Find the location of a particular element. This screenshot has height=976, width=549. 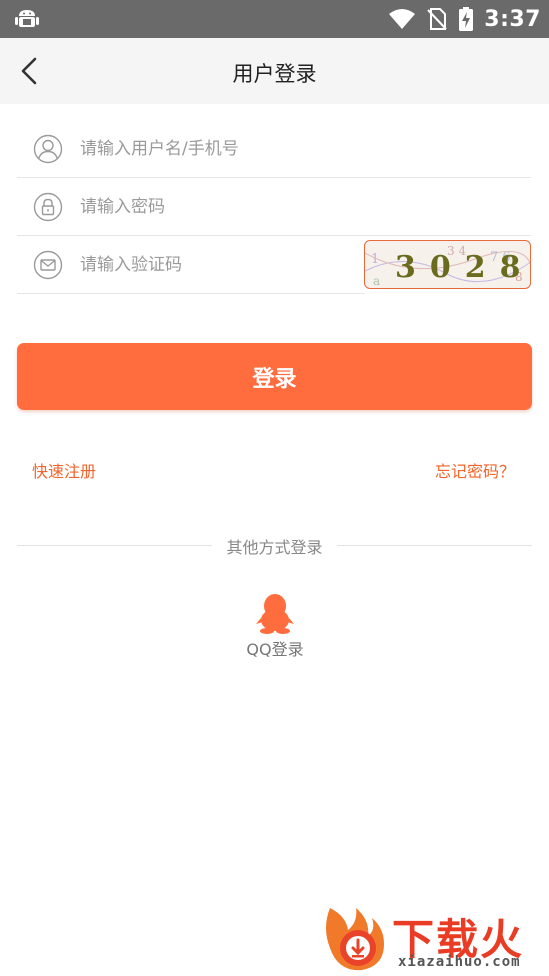

watermark-url: xiazaihuo.com is located at coordinates (459, 962).